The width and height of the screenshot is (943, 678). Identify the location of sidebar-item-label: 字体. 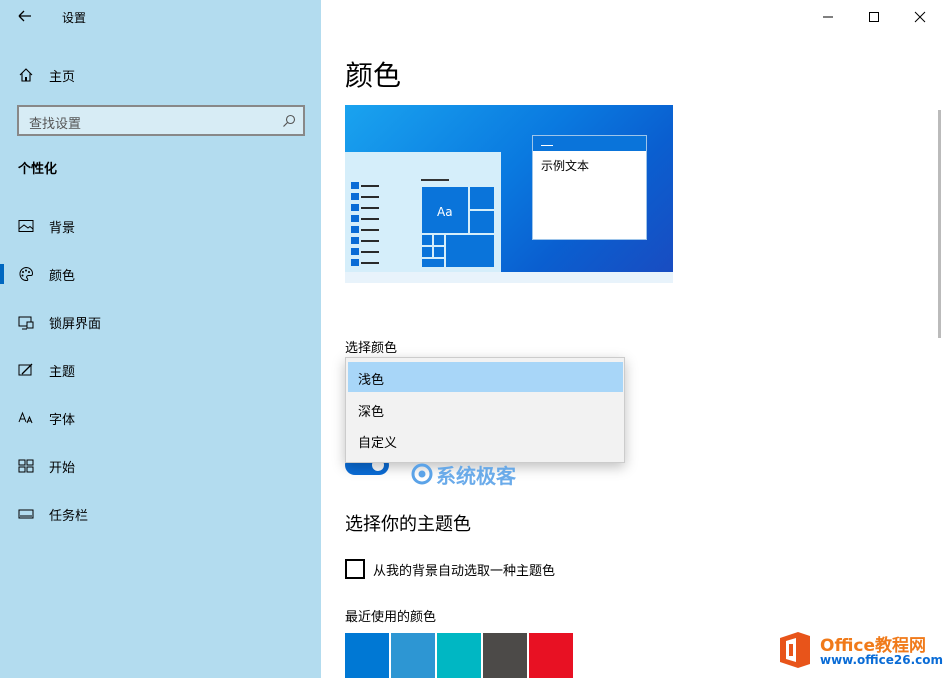
(62, 420).